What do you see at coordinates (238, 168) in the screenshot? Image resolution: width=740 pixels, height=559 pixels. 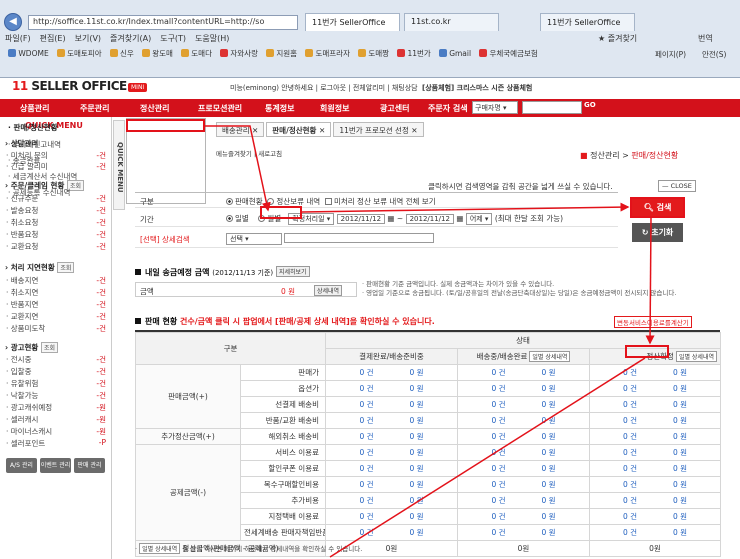 I see `arrow-to-monthly` at bounding box center [238, 168].